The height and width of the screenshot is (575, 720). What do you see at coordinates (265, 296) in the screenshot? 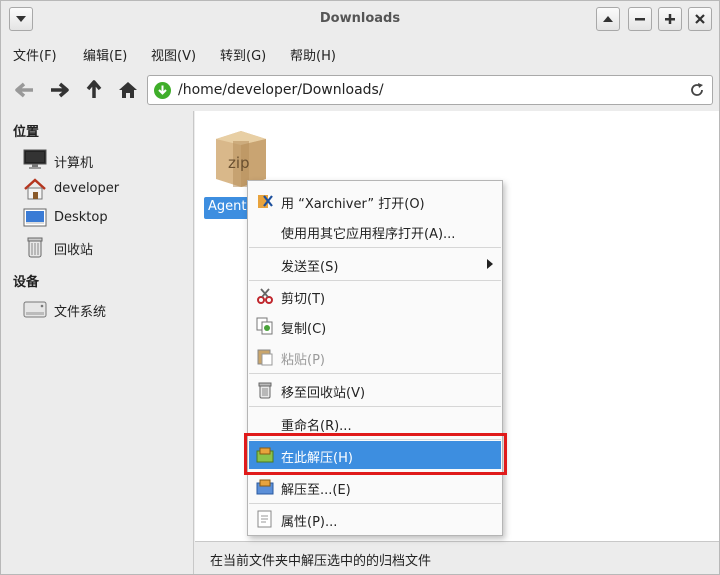
I see `scissors-icon` at bounding box center [265, 296].